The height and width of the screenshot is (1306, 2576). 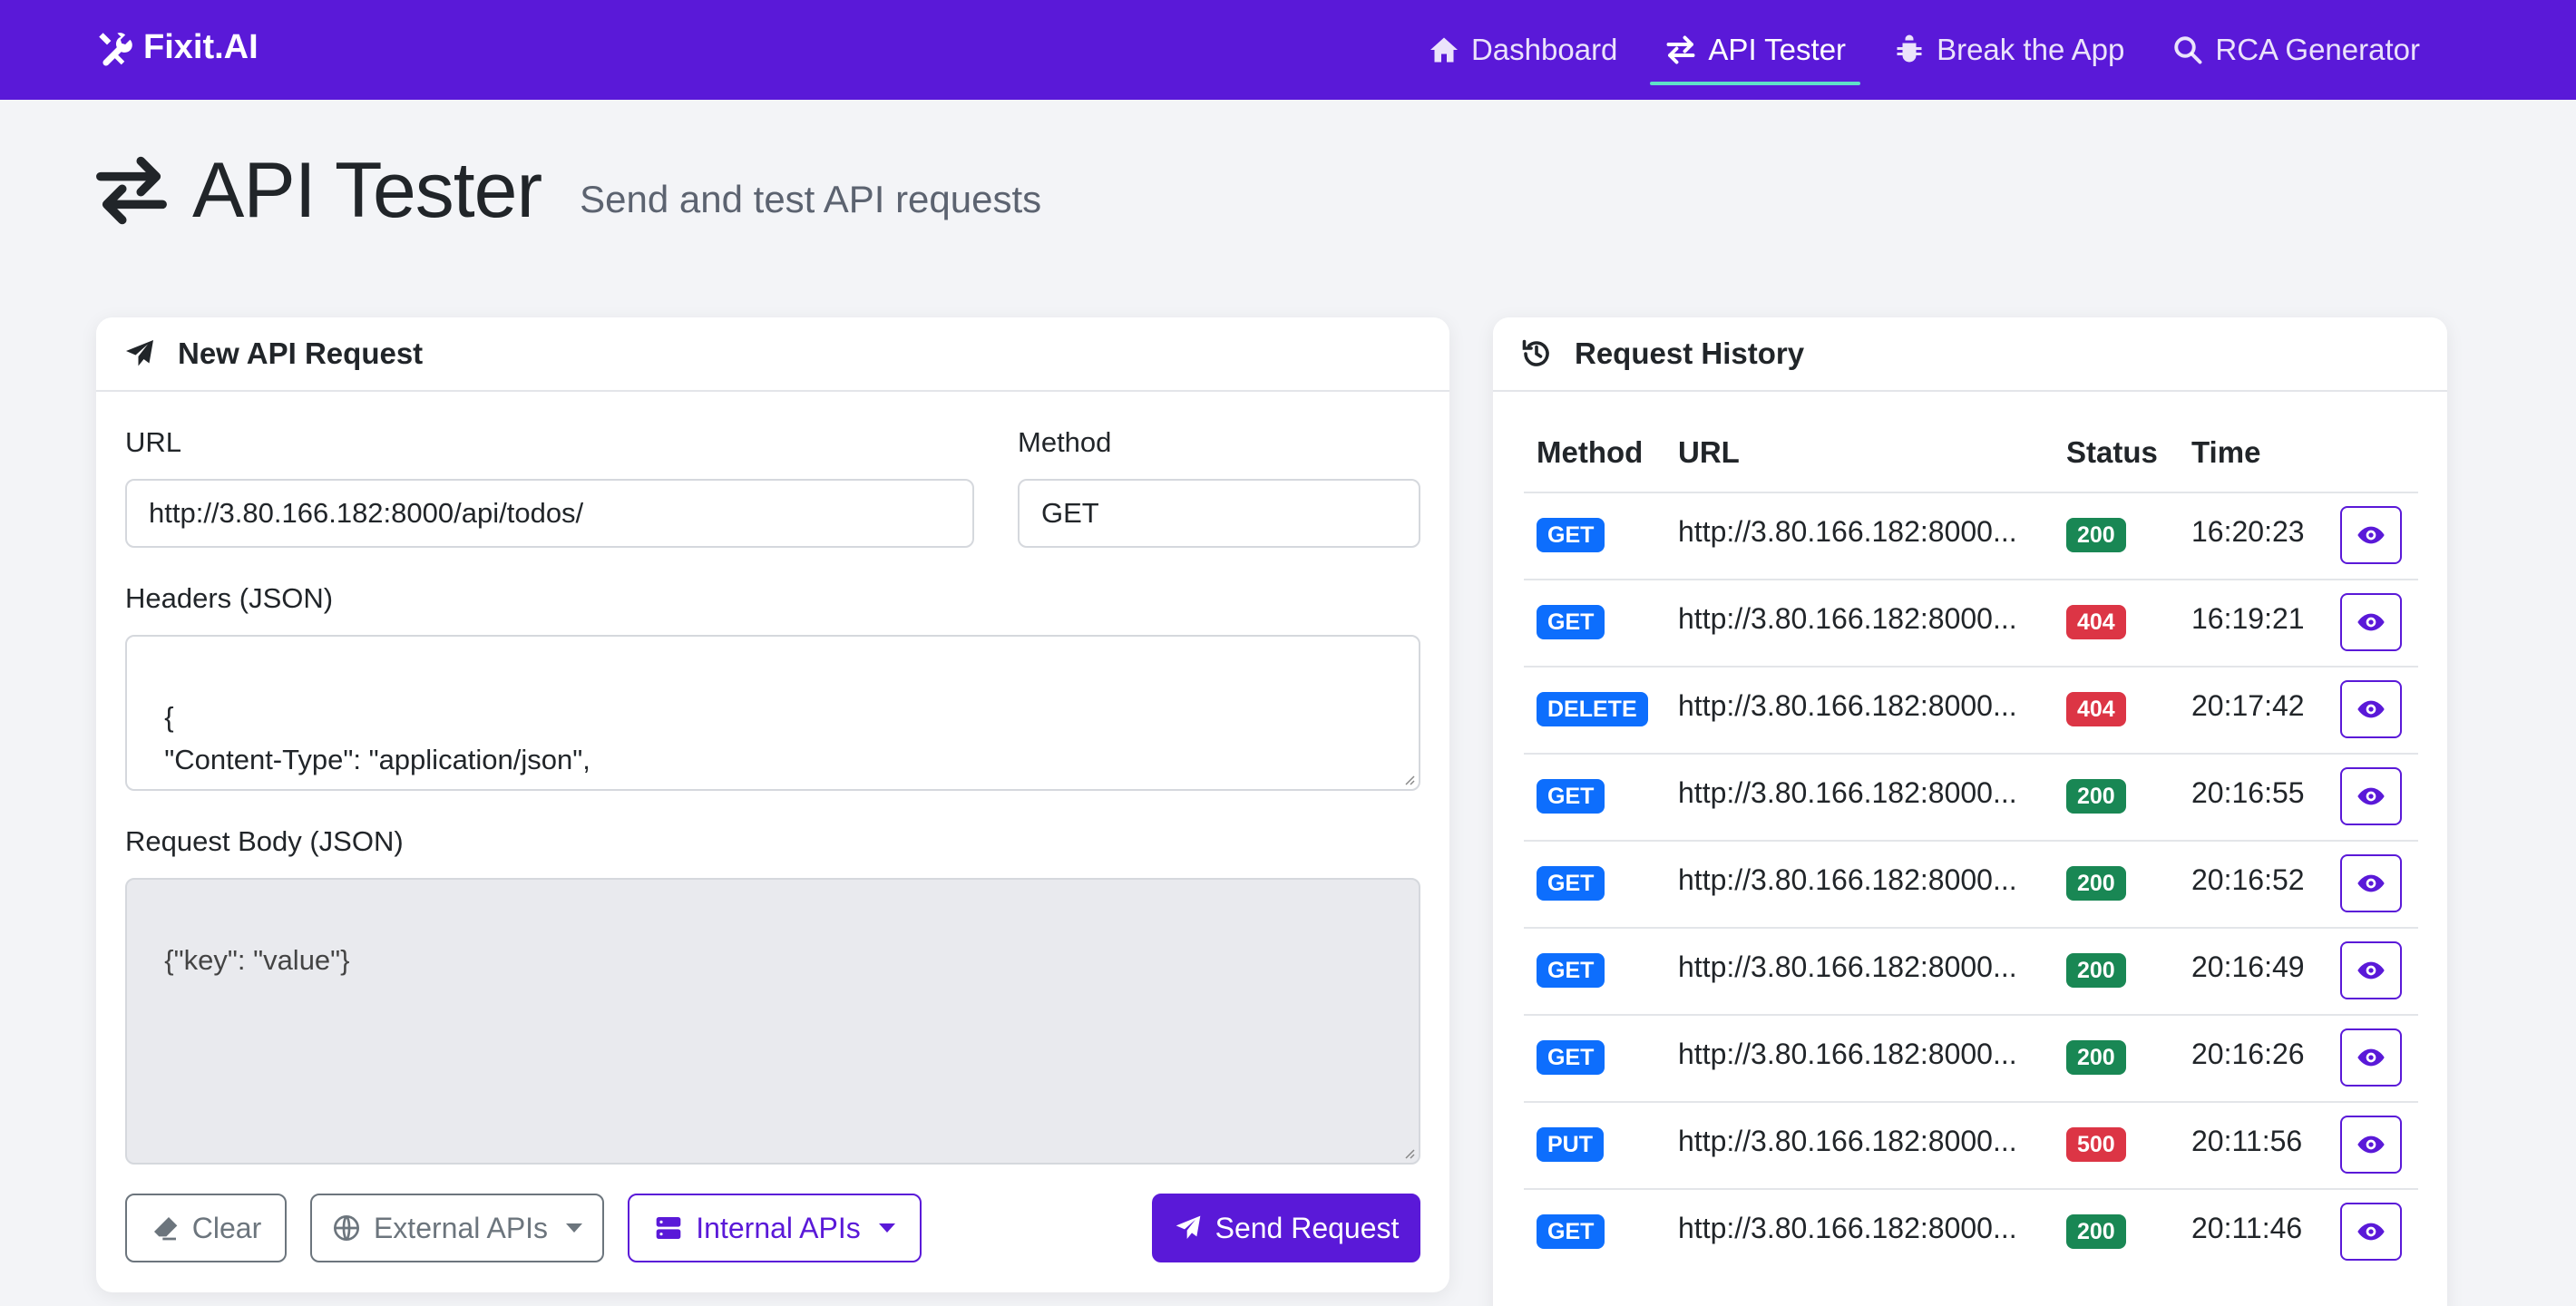 I want to click on column-header-status: Status, so click(x=2112, y=452).